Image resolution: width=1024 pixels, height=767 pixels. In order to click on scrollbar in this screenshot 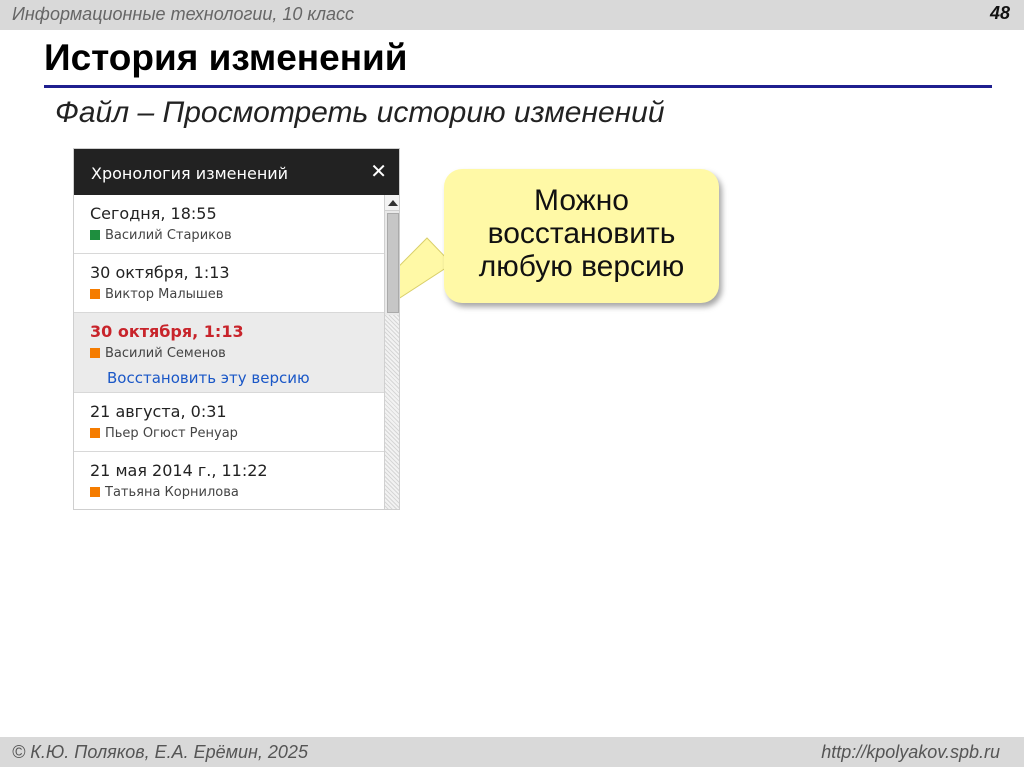, I will do `click(391, 352)`.